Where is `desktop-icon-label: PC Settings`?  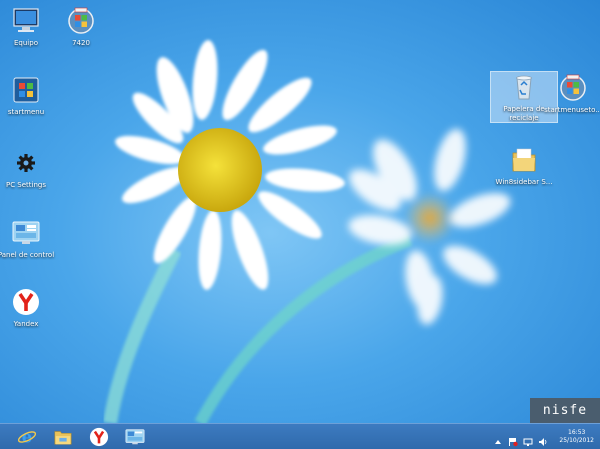
desktop-icon-label: PC Settings is located at coordinates (26, 185).